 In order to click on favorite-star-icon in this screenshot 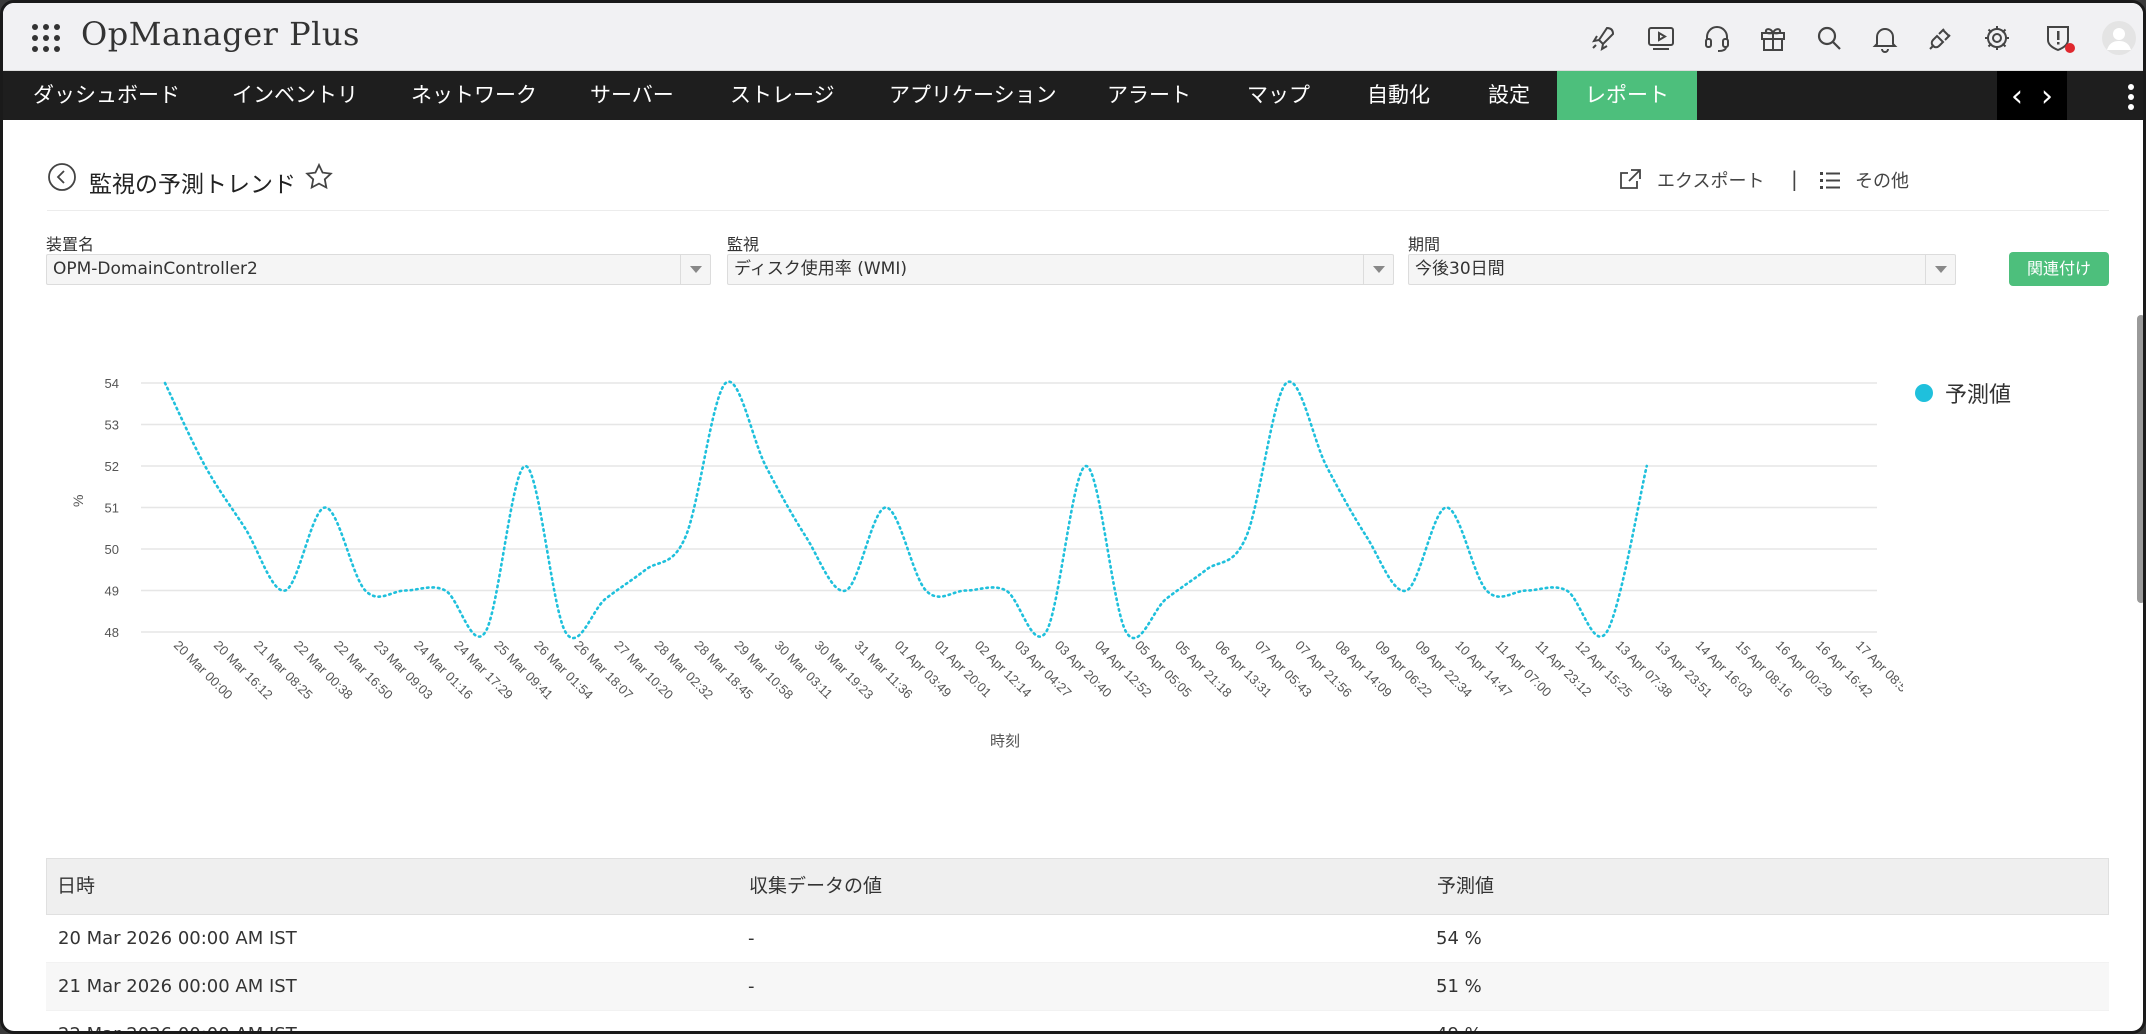, I will do `click(319, 177)`.